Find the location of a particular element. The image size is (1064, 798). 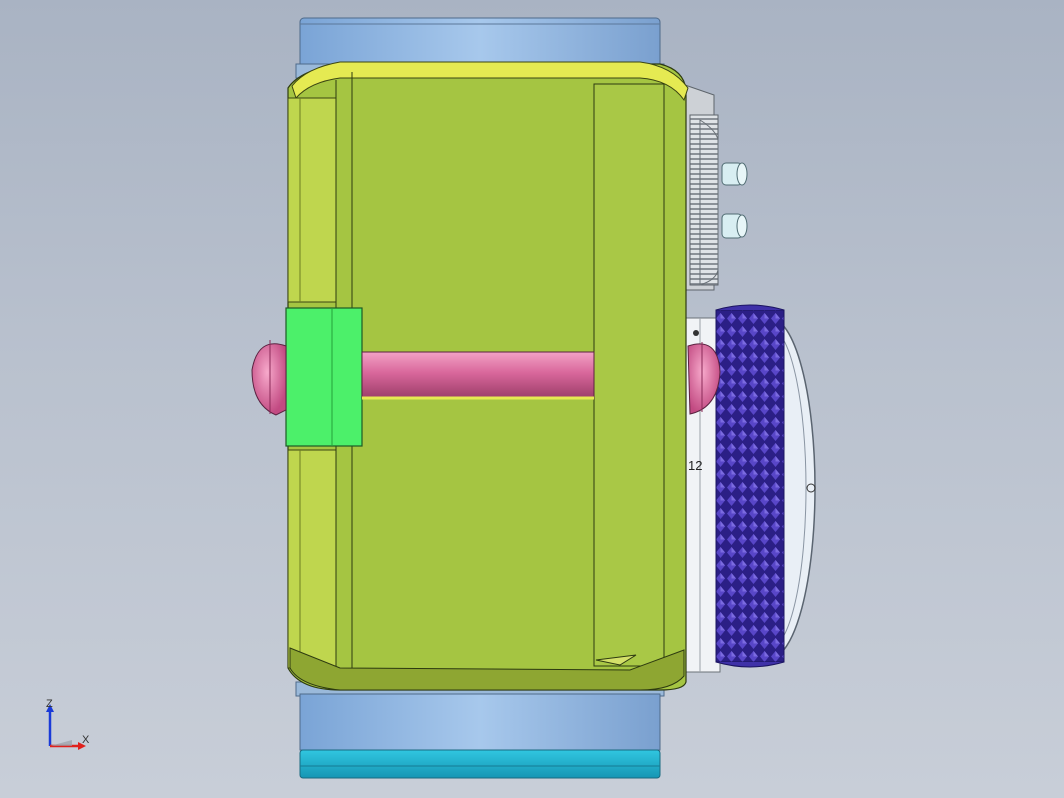

dial-number-label: 12 is located at coordinates (695, 465).